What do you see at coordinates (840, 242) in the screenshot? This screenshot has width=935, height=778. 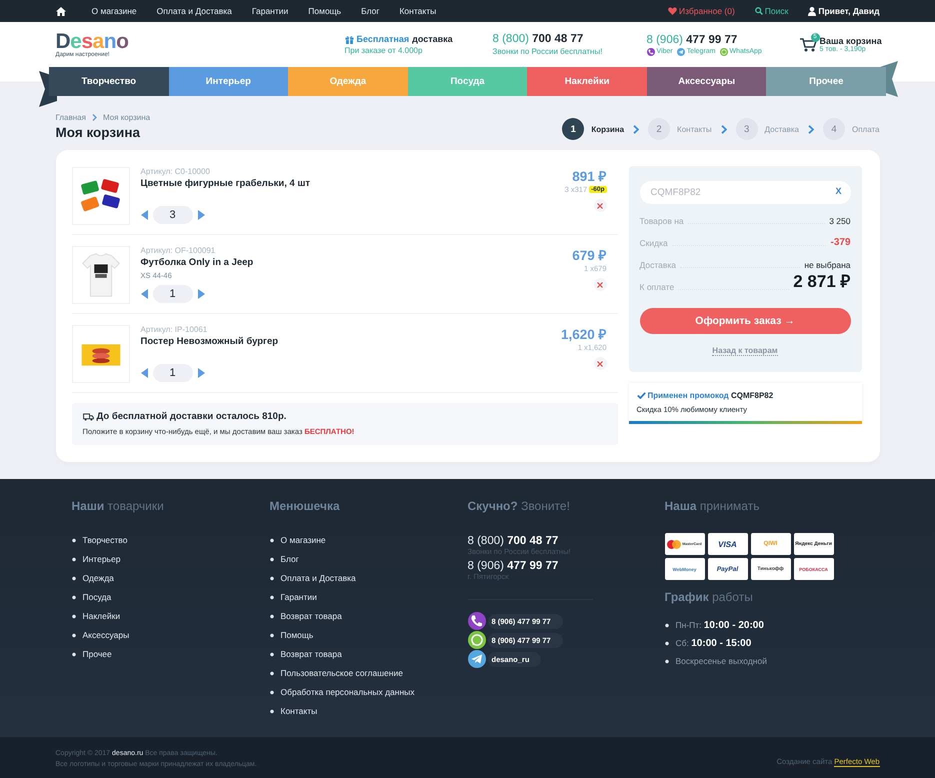 I see `summary-value: -379` at bounding box center [840, 242].